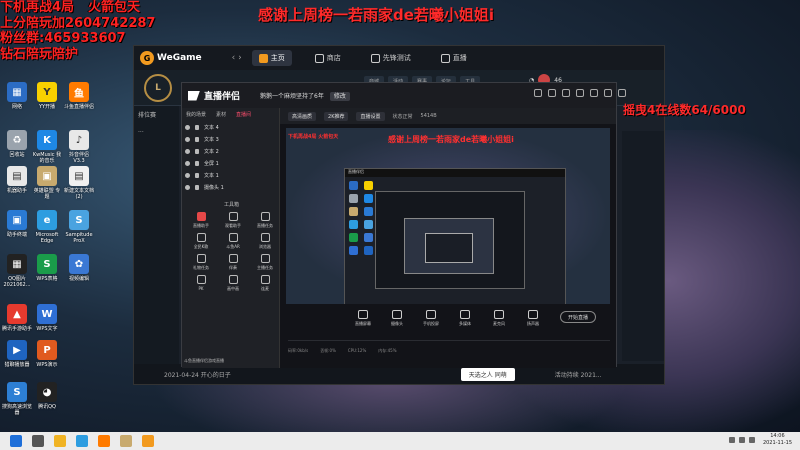 The height and width of the screenshot is (450, 800). What do you see at coordinates (319, 58) in the screenshot?
I see `store-icon` at bounding box center [319, 58].